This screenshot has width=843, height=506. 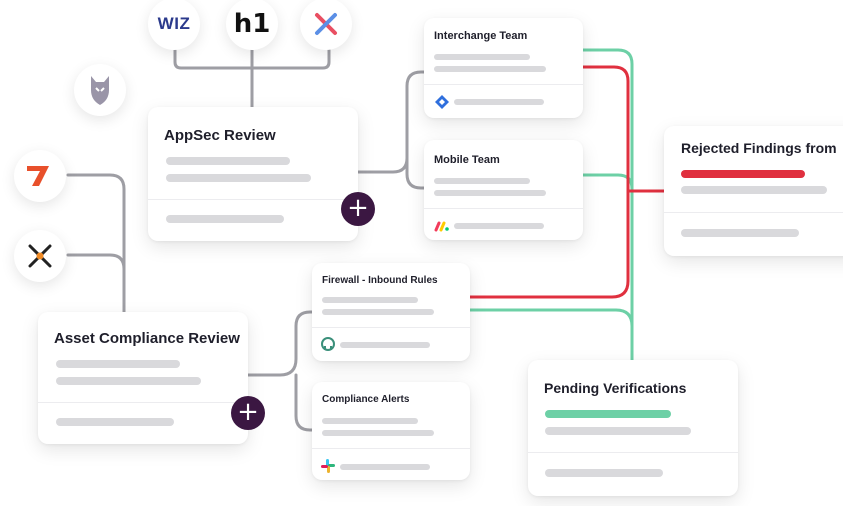 What do you see at coordinates (441, 226) in the screenshot?
I see `monday-icon` at bounding box center [441, 226].